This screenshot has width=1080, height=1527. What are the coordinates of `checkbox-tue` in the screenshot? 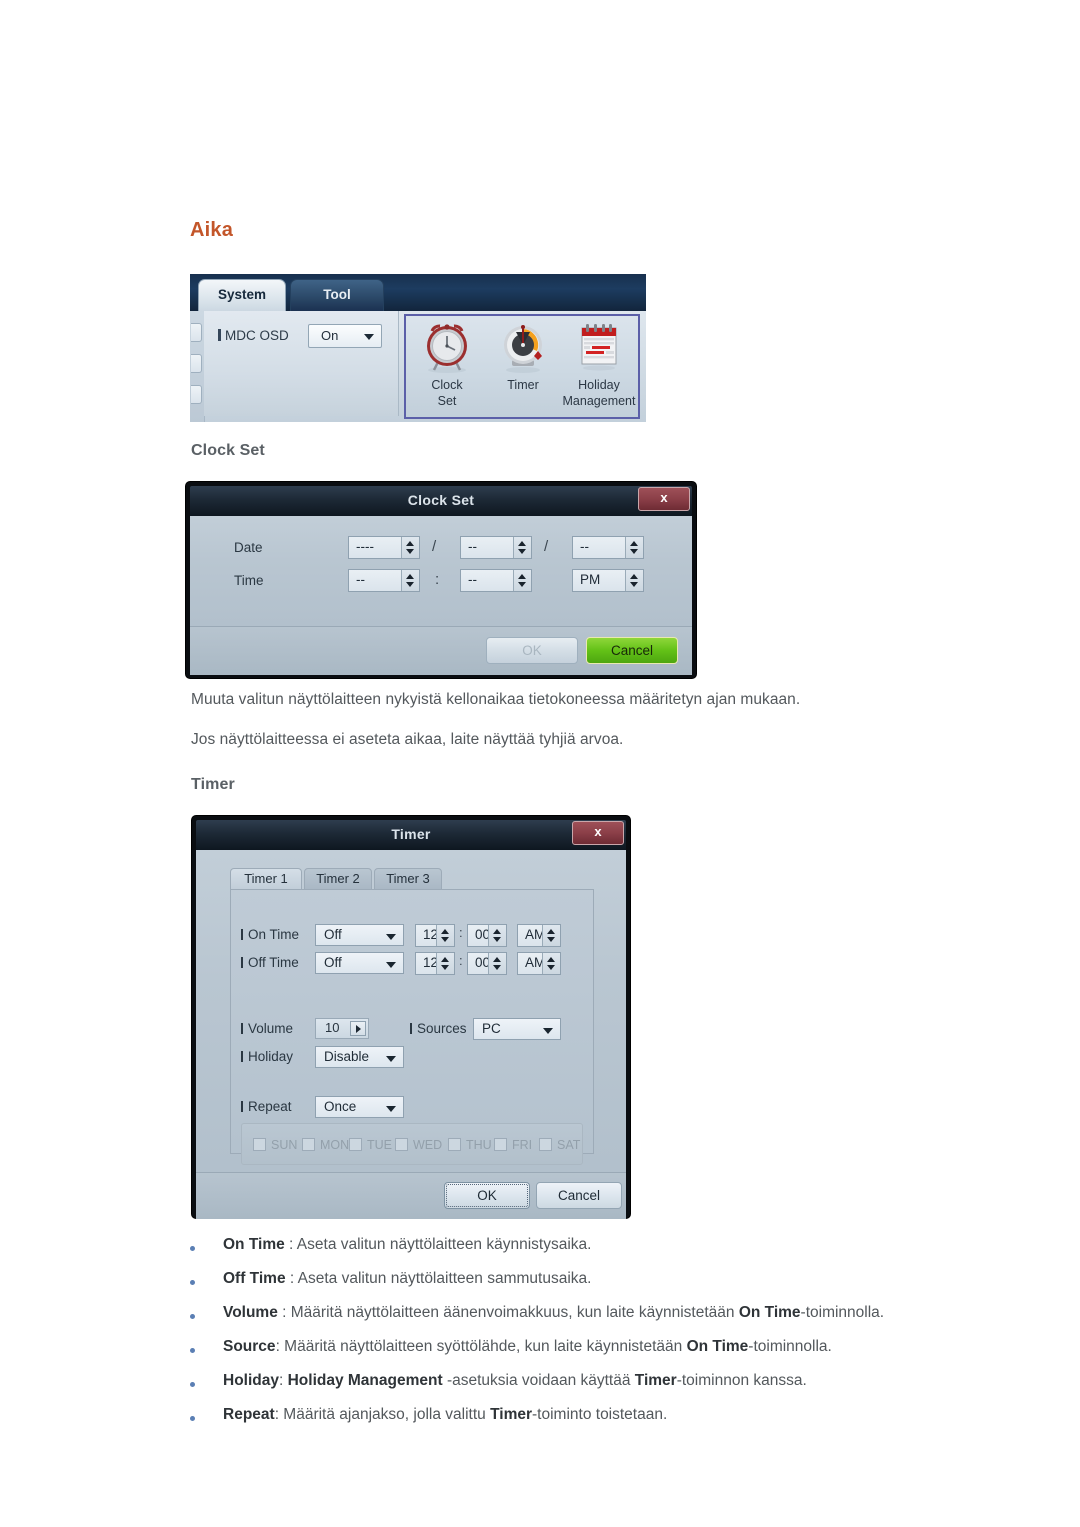 It's located at (355, 1144).